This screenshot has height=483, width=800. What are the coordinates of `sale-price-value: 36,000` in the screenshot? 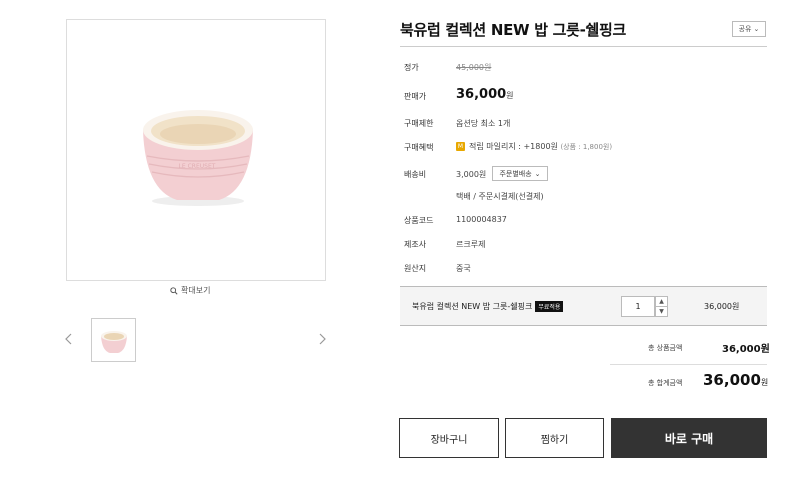 It's located at (481, 94).